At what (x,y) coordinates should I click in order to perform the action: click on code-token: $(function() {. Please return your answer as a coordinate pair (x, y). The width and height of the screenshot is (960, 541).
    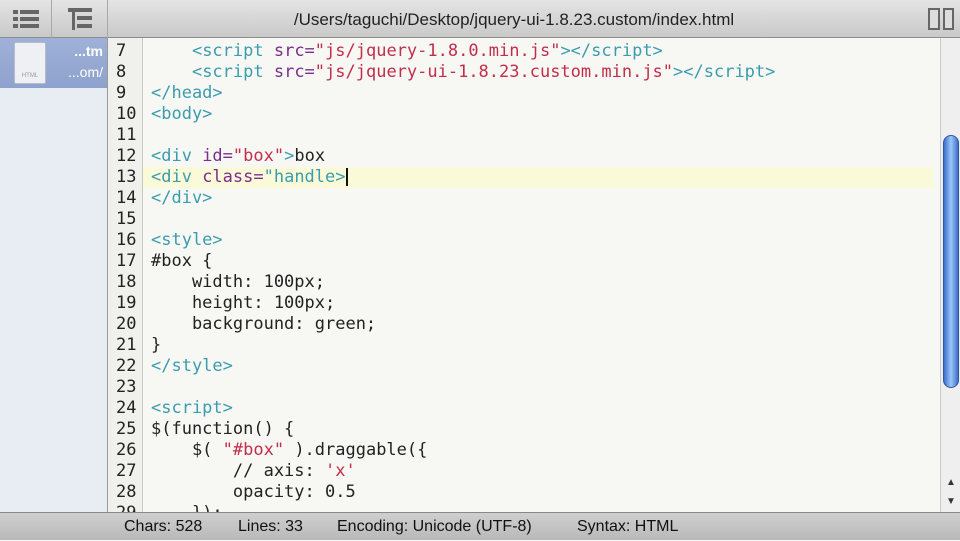
    Looking at the image, I should click on (223, 429).